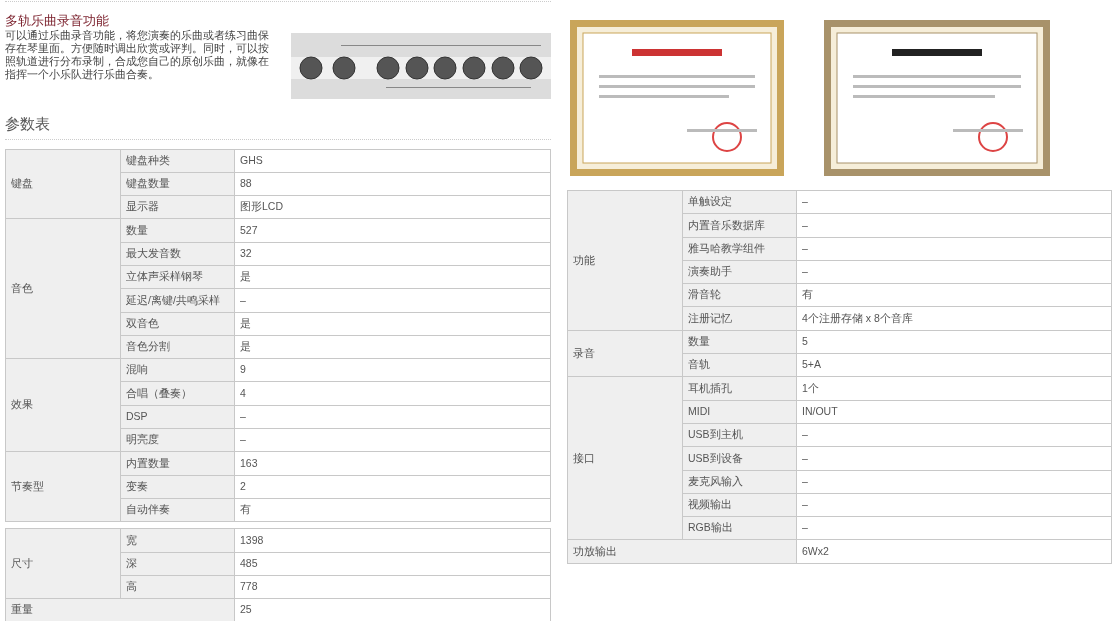 This screenshot has width=1116, height=621. Describe the element at coordinates (177, 540) in the screenshot. I see `spec-name-cell: 宽` at that location.